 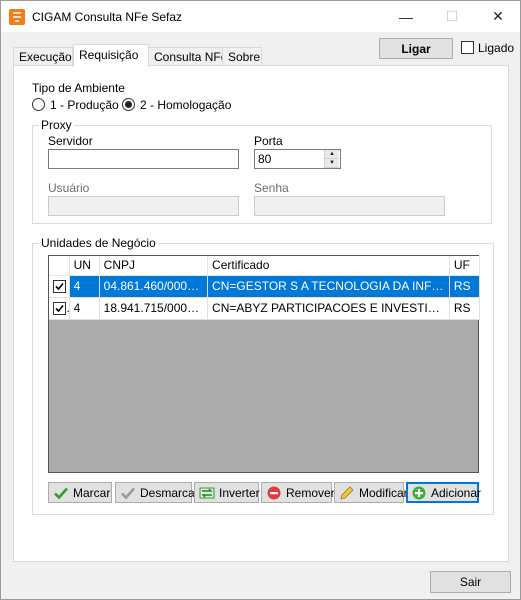 I want to click on port-spin-buttons: ▲ ▼, so click(x=331, y=159).